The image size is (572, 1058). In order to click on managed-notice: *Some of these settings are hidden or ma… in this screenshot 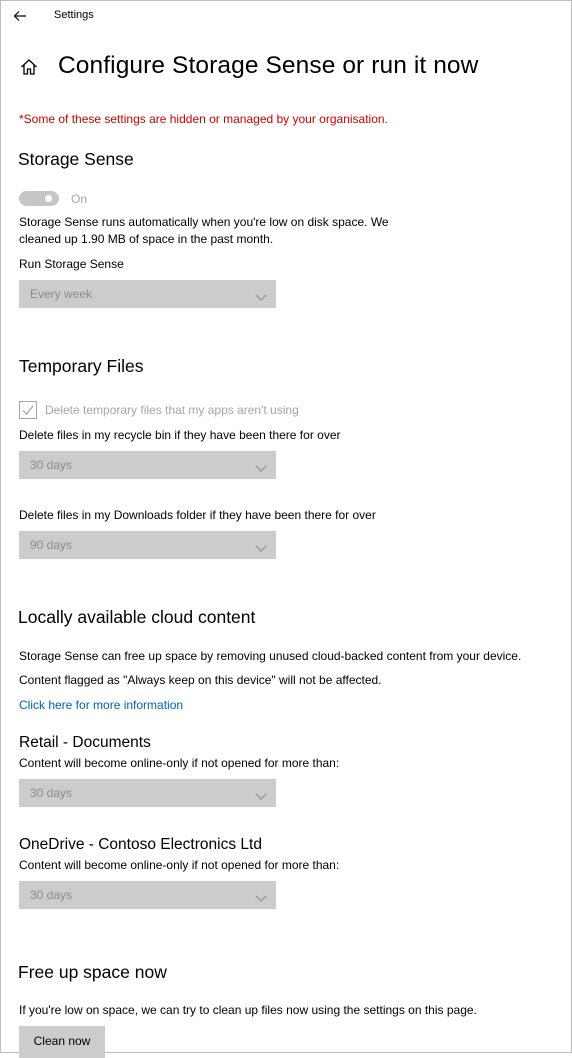, I will do `click(203, 119)`.